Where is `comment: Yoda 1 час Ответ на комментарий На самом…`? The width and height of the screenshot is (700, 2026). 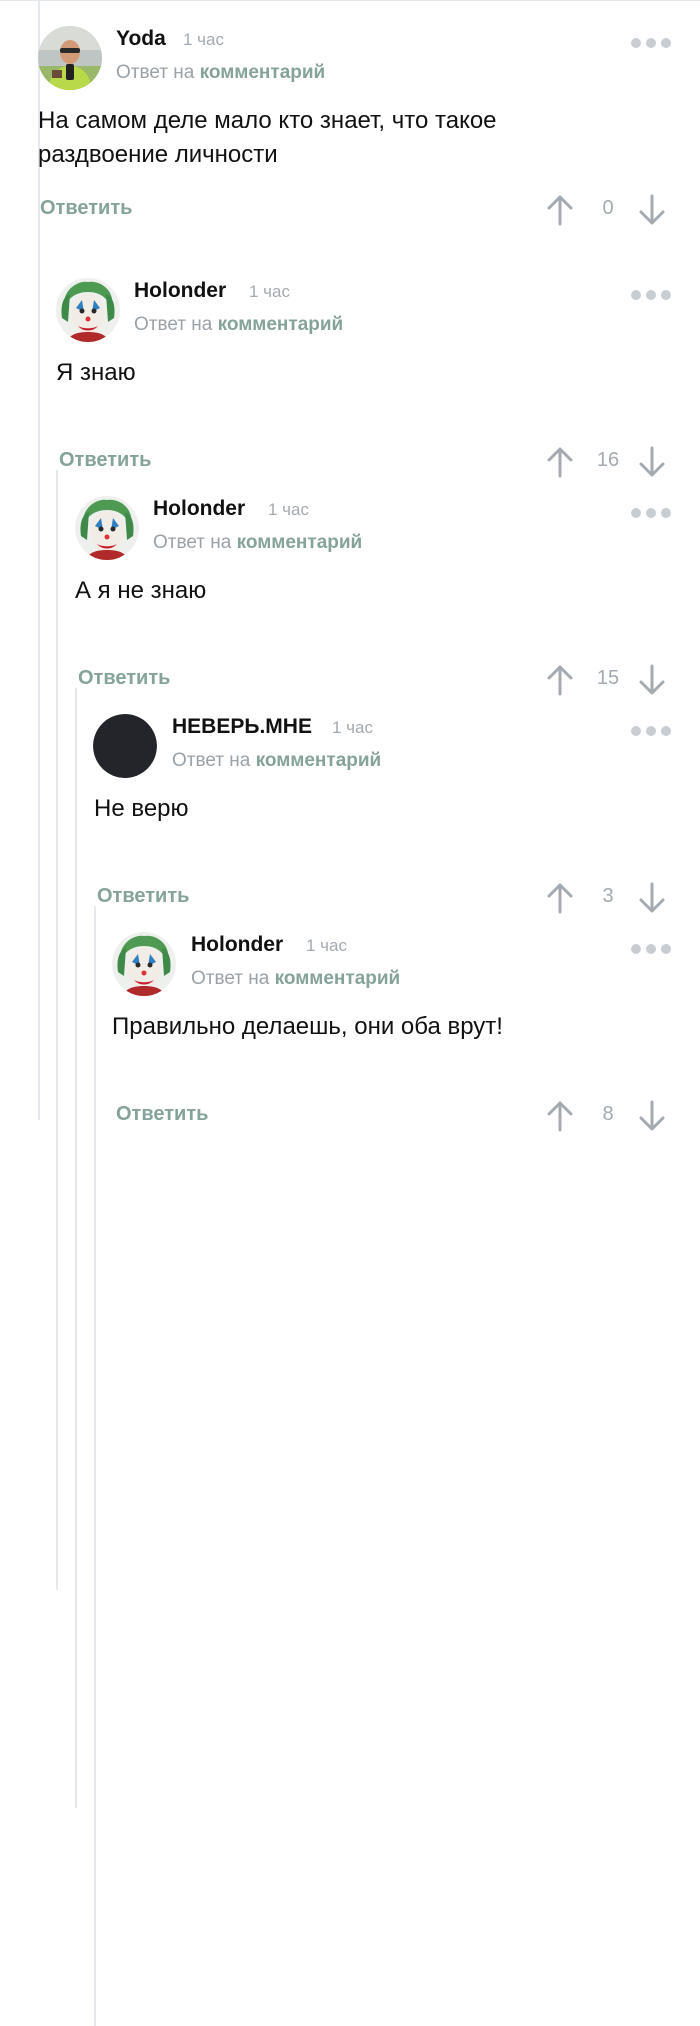 comment: Yoda 1 час Ответ на комментарий На самом… is located at coordinates (350, 113).